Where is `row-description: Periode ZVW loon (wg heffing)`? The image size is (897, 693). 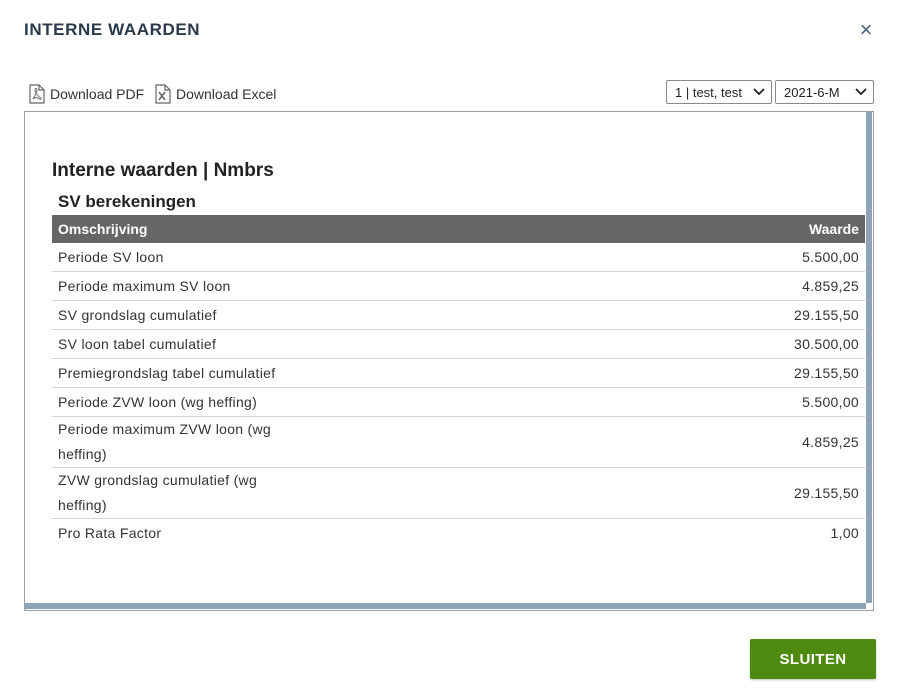 row-description: Periode ZVW loon (wg heffing) is located at coordinates (173, 402).